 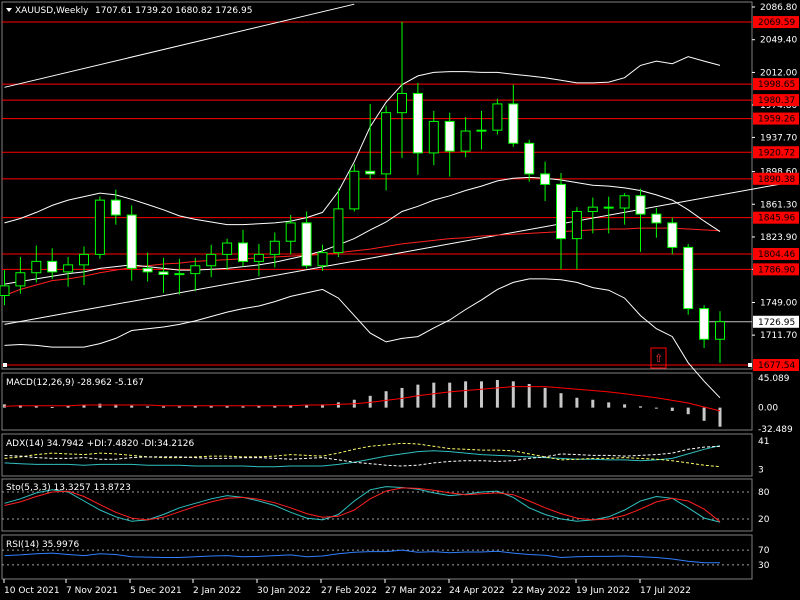 What do you see at coordinates (658, 358) in the screenshot?
I see `alert-arrow-icon: ⇧` at bounding box center [658, 358].